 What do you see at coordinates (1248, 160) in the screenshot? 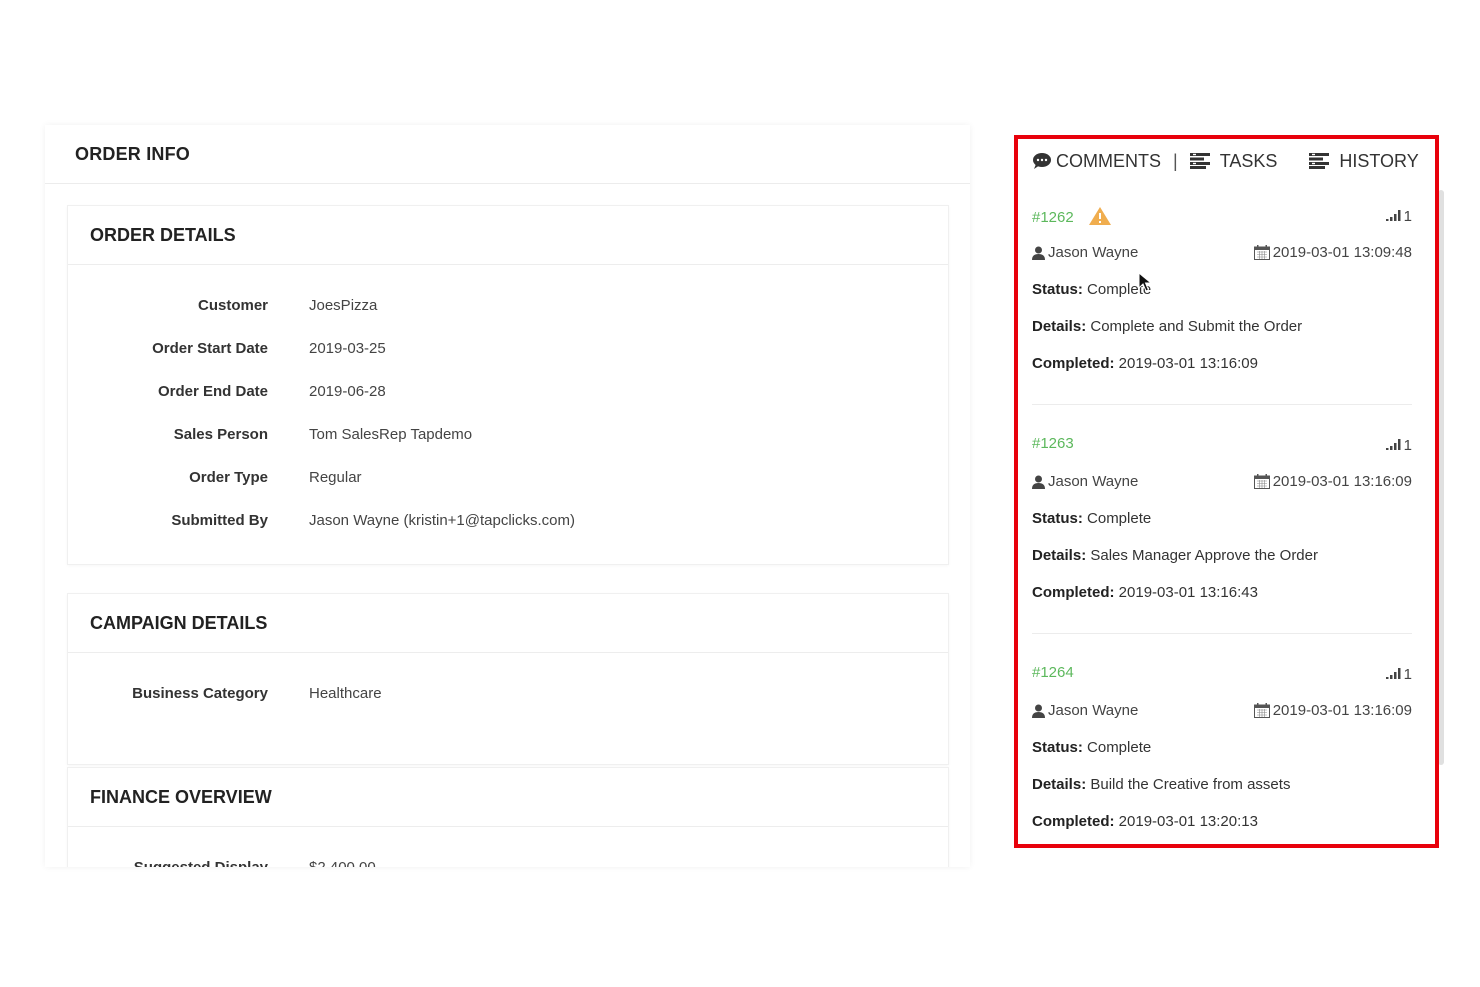
I see `tab-tasks-label: TASKS` at bounding box center [1248, 160].